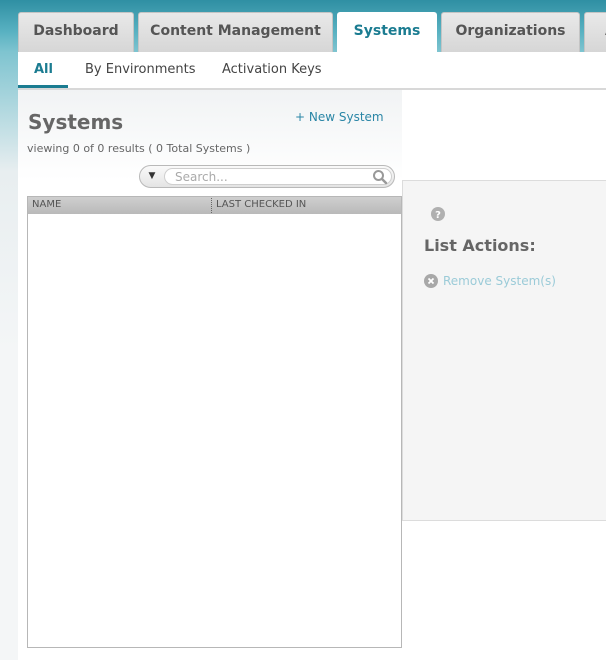  Describe the element at coordinates (510, 32) in the screenshot. I see `tab-organizations: Organizations` at that location.